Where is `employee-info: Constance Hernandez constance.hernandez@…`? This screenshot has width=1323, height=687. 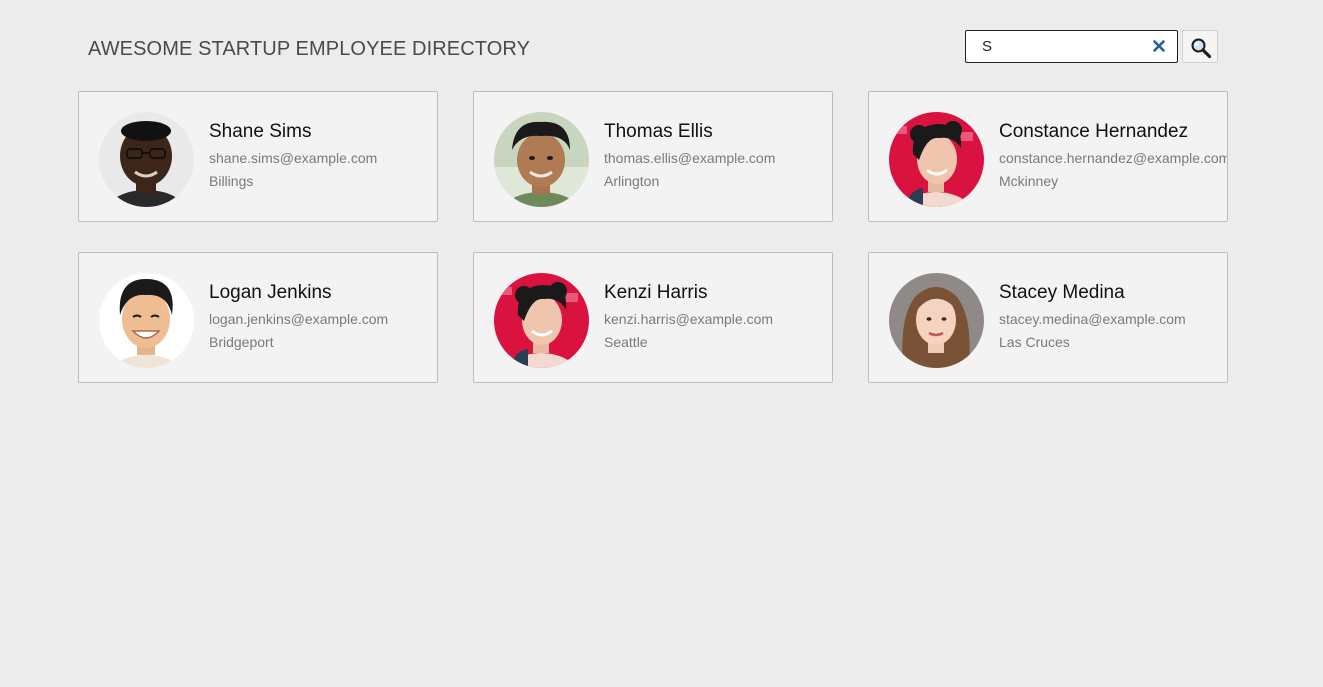 employee-info: Constance Hernandez constance.hernandez@… is located at coordinates (1113, 154).